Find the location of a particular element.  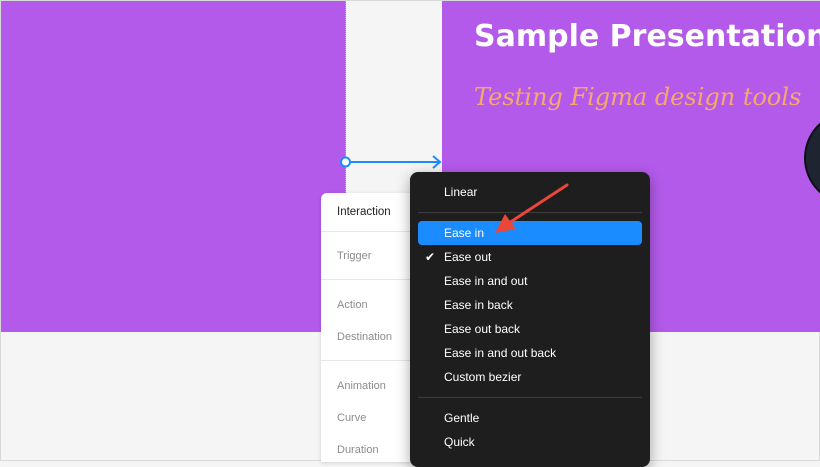

slide-image-circle is located at coordinates (812, 158).